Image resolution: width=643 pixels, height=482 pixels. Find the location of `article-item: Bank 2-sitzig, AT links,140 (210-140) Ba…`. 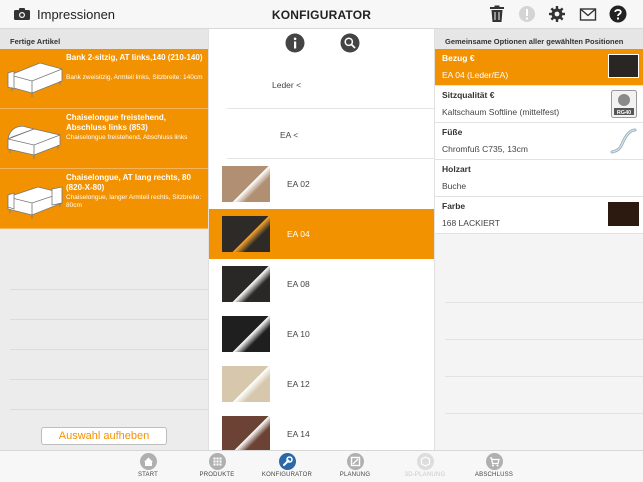

article-item: Bank 2-sitzig, AT links,140 (210-140) Ba… is located at coordinates (104, 79).